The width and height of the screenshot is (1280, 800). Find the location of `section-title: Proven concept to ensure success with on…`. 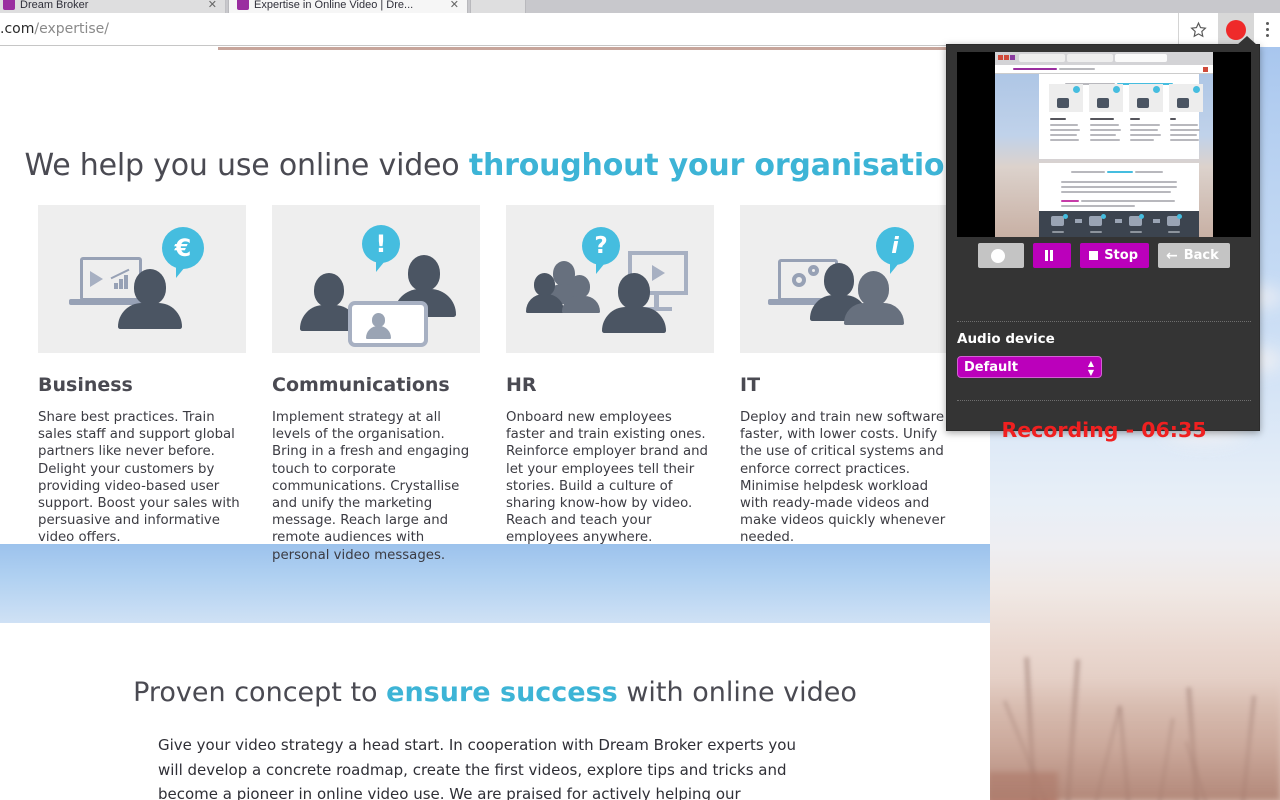

section-title: Proven concept to ensure success with on… is located at coordinates (495, 692).